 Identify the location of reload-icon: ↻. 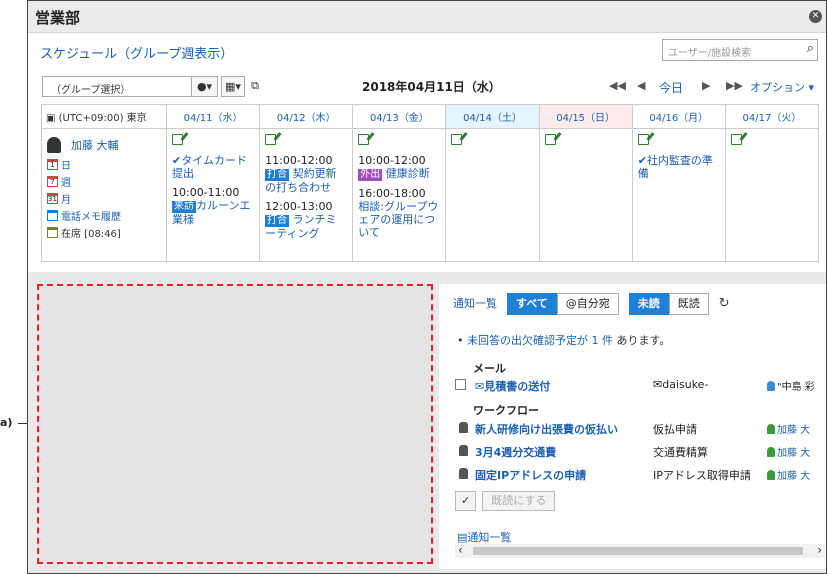
(724, 304).